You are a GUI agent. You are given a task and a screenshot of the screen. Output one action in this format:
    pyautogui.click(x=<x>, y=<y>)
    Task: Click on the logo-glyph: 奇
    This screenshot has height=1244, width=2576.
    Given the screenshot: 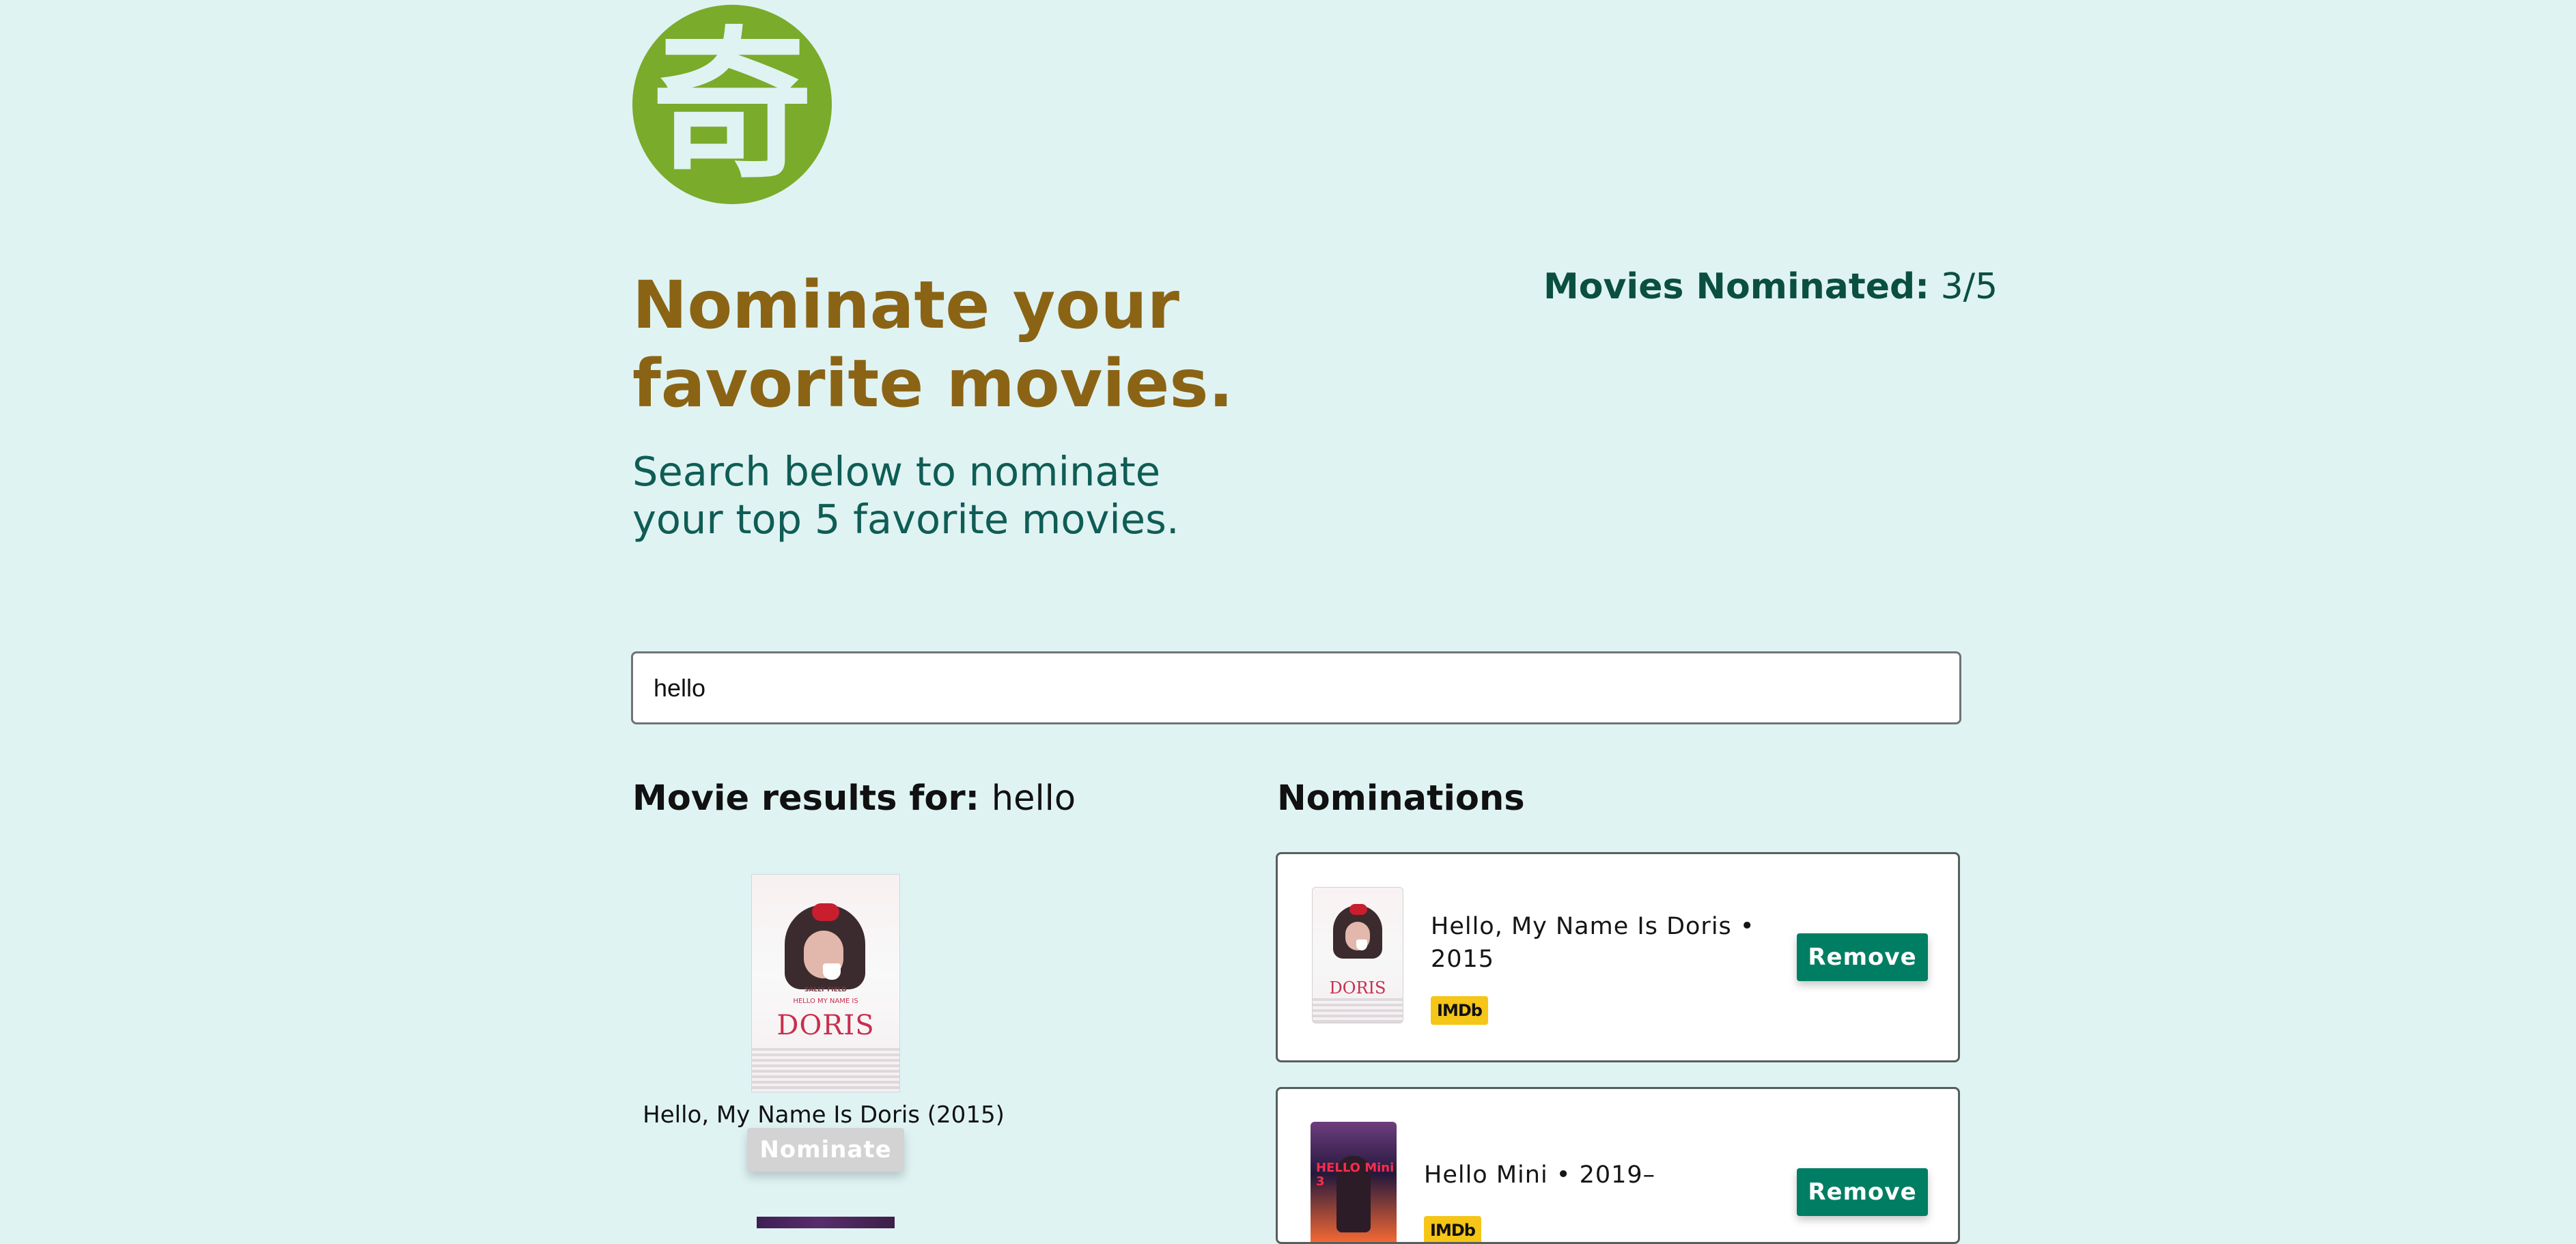 What is the action you would take?
    pyautogui.click(x=732, y=106)
    